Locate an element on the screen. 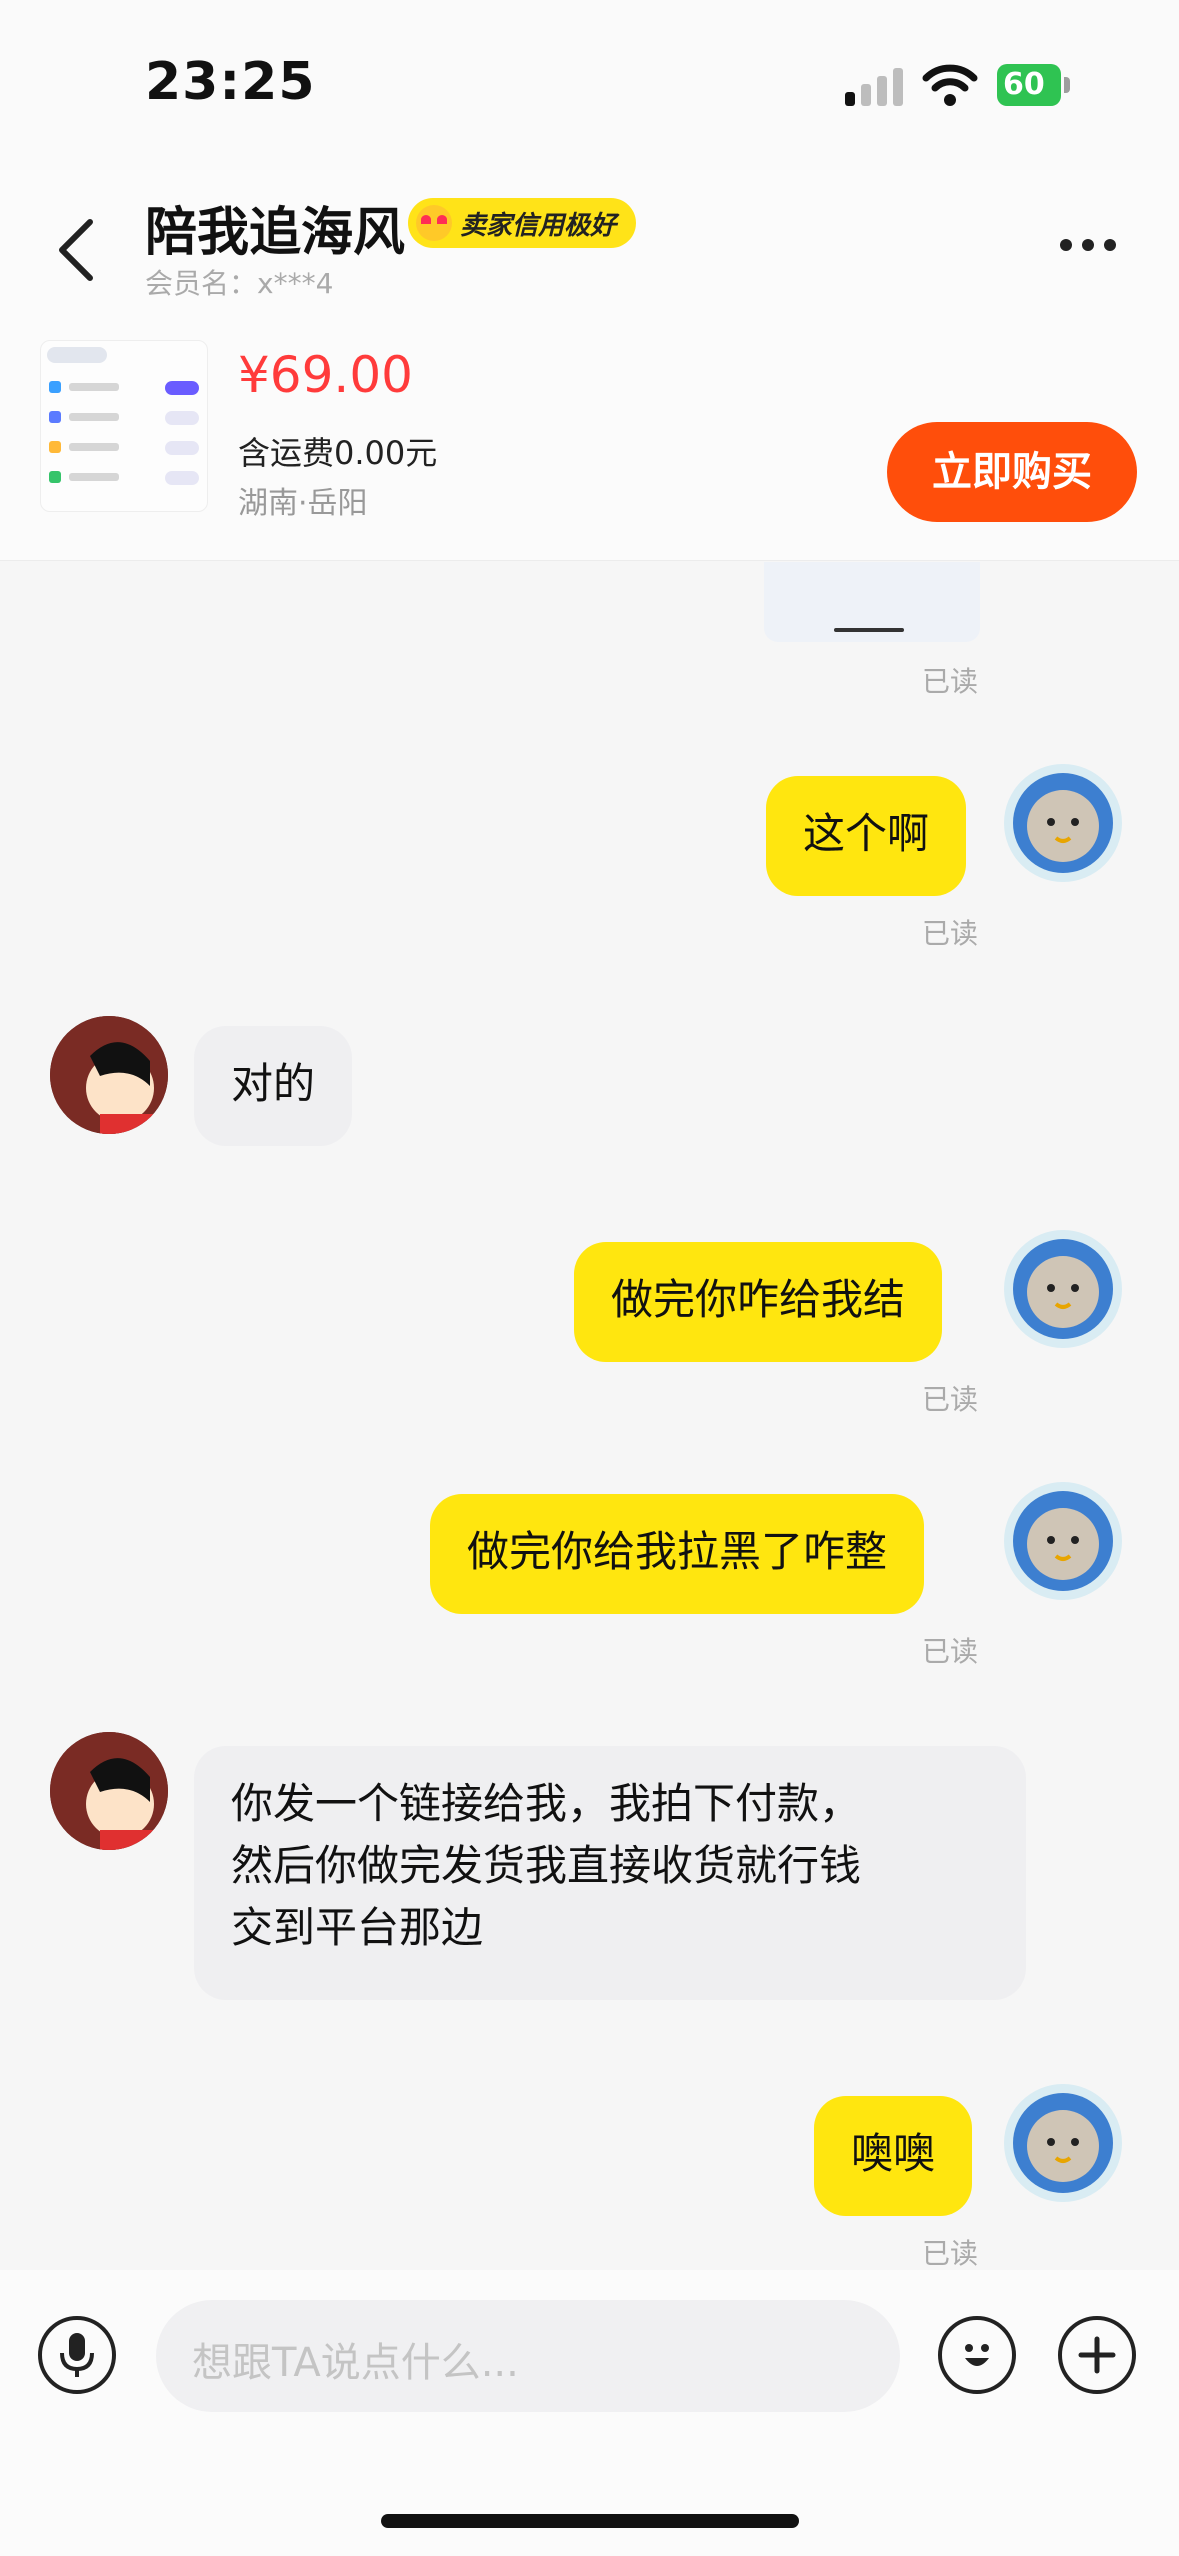 This screenshot has height=2556, width=1179. member-name: x***4 is located at coordinates (295, 283).